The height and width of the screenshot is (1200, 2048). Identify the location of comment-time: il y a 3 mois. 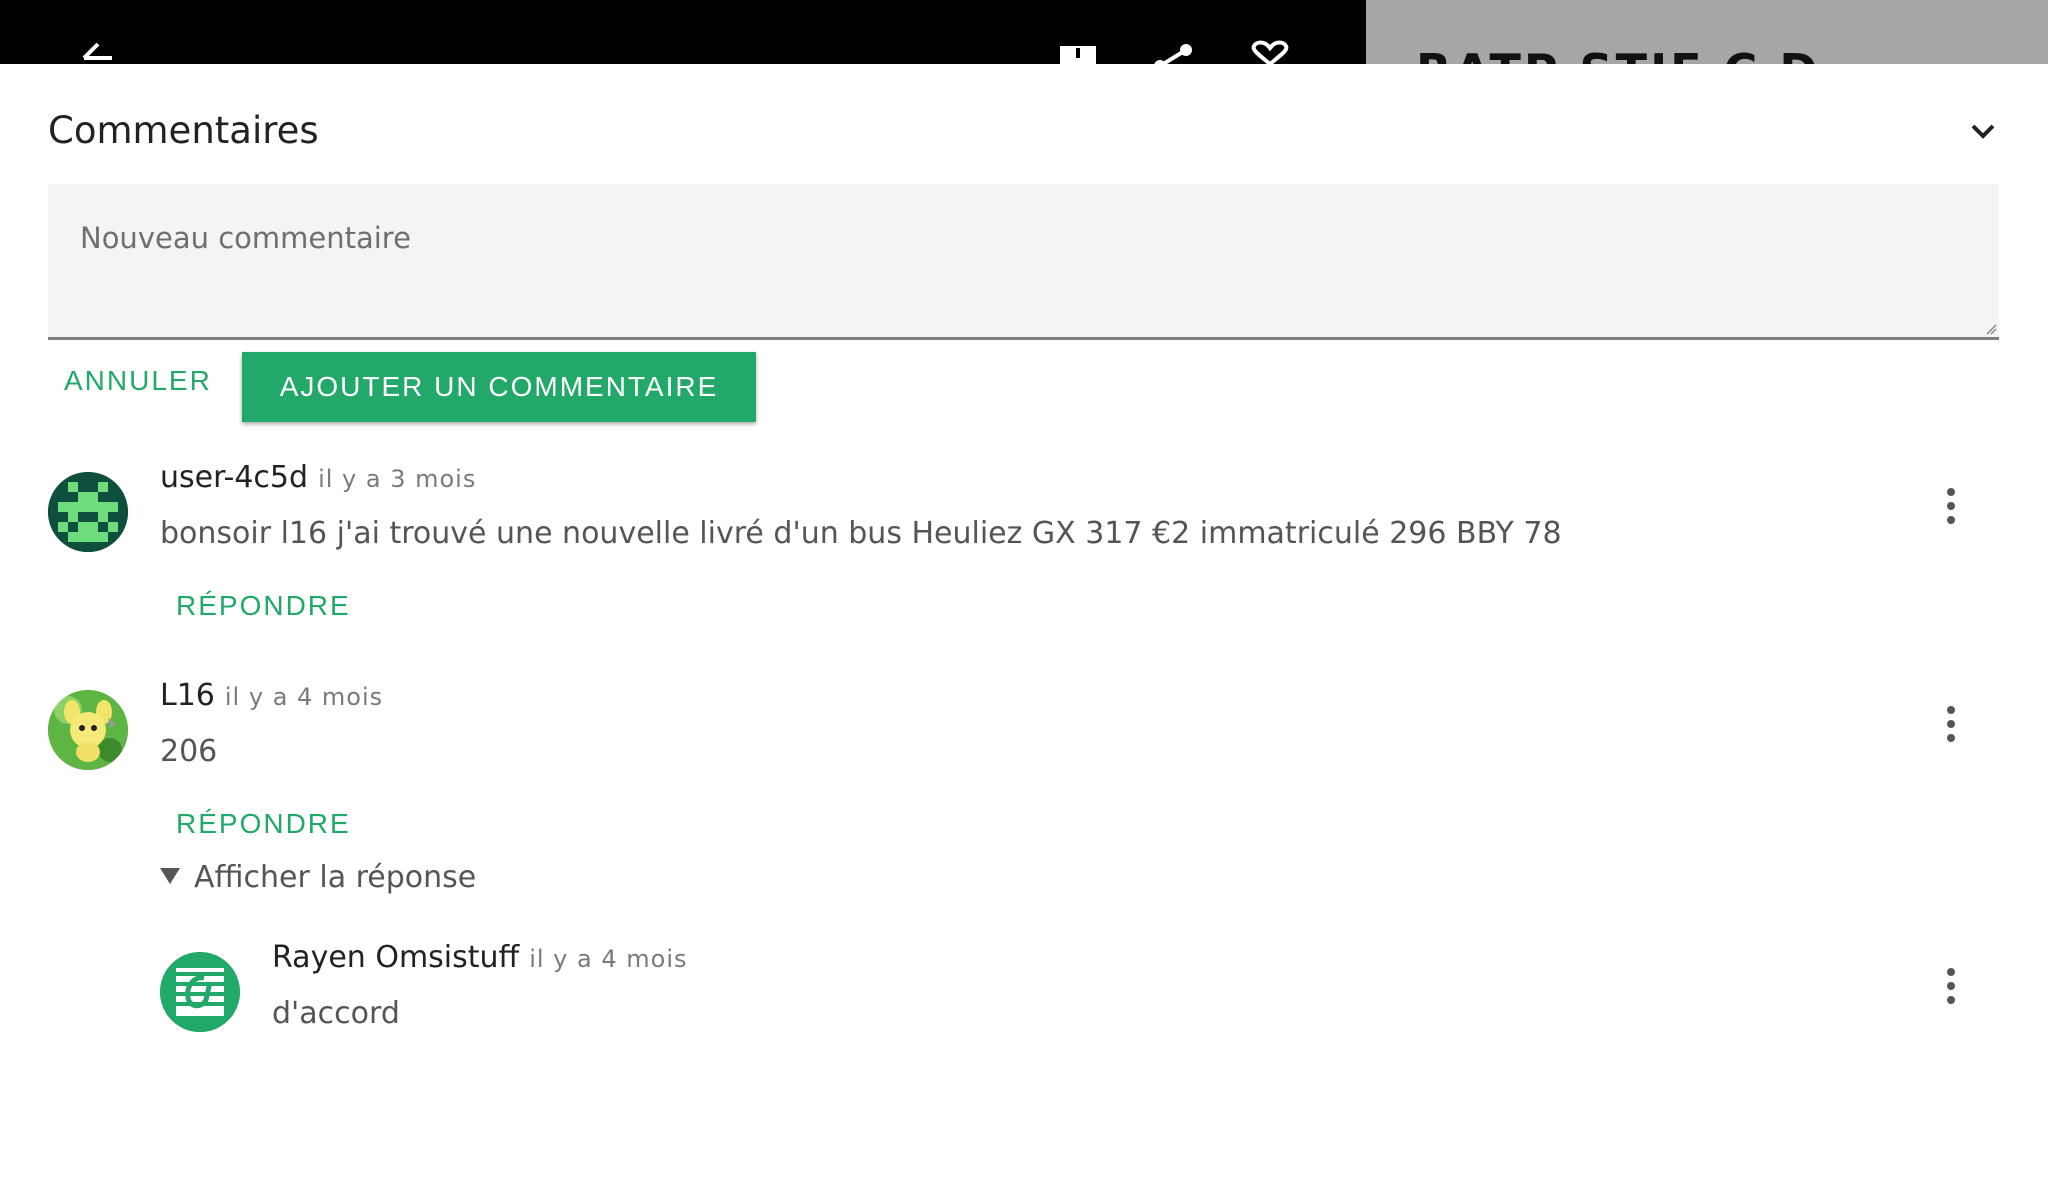
(397, 479).